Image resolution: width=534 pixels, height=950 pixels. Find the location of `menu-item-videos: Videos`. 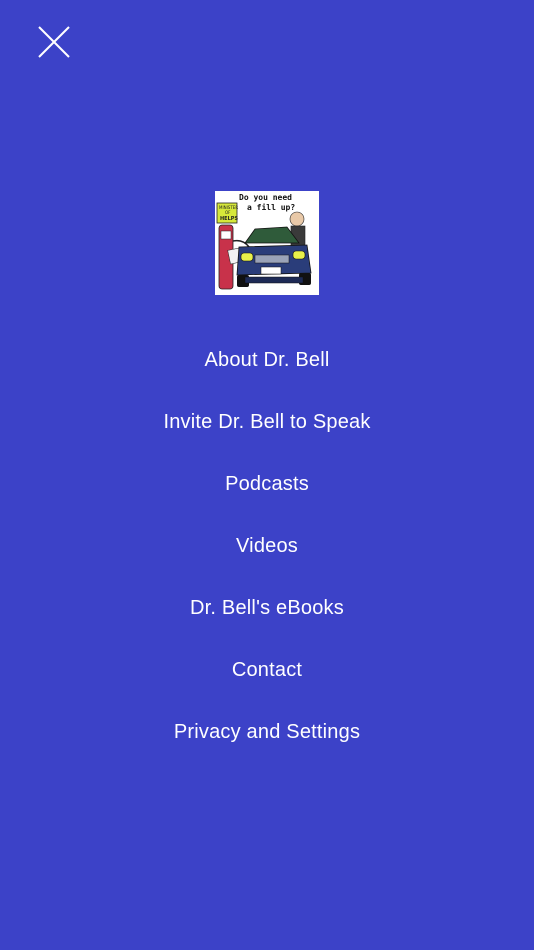

menu-item-videos: Videos is located at coordinates (267, 546).